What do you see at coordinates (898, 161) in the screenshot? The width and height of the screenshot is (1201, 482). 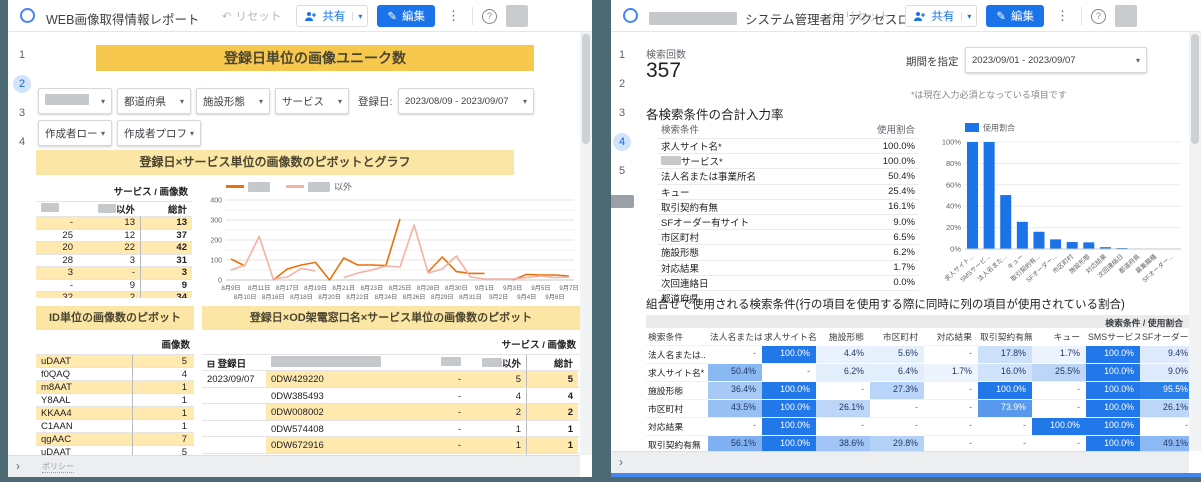 I see `row-value: 100.0%` at bounding box center [898, 161].